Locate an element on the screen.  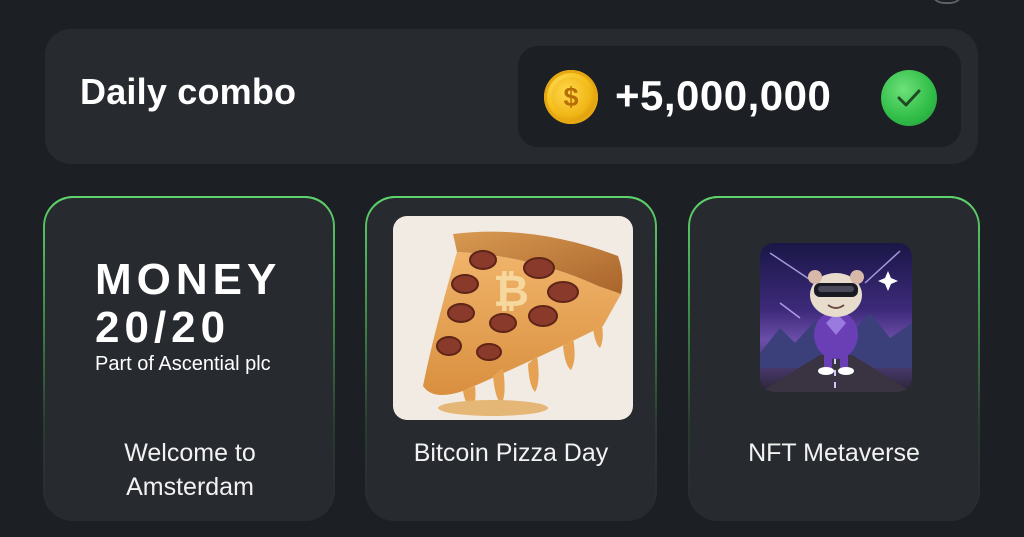
money2020-logo-line1: MONEY is located at coordinates (188, 279).